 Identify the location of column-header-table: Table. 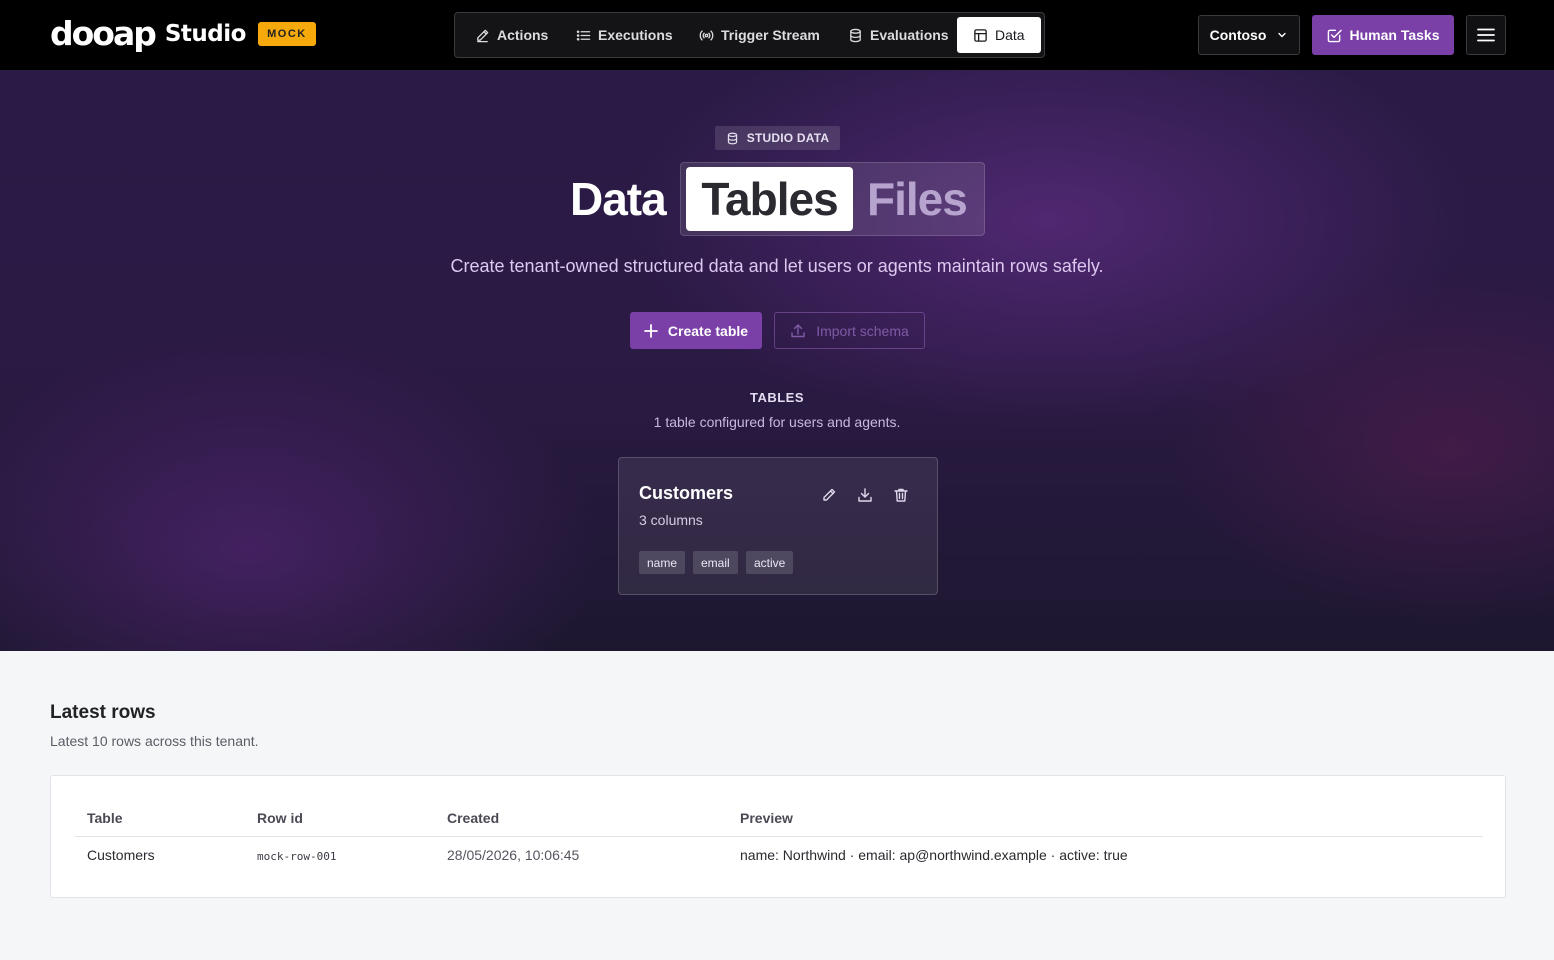
(105, 818).